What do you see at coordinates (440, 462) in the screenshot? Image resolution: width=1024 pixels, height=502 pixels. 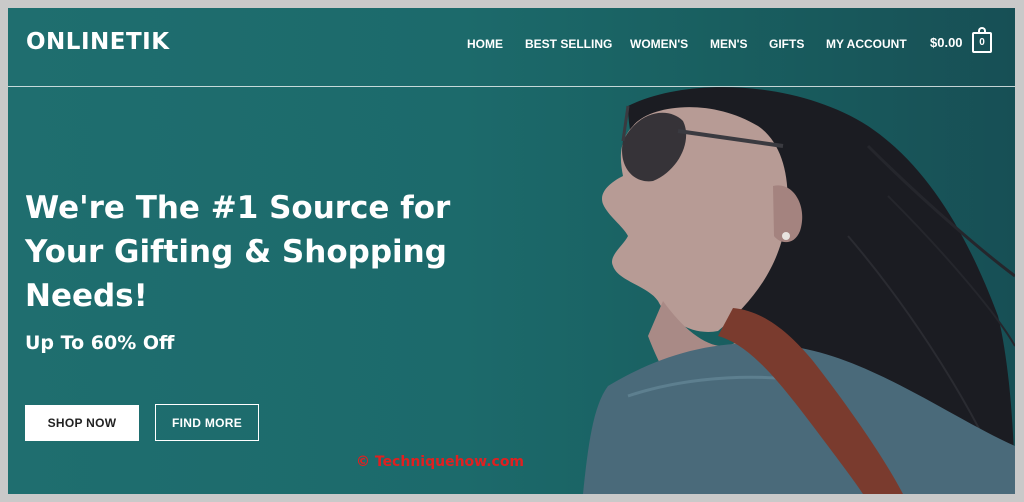 I see `watermark-text: © Techniquehow.com` at bounding box center [440, 462].